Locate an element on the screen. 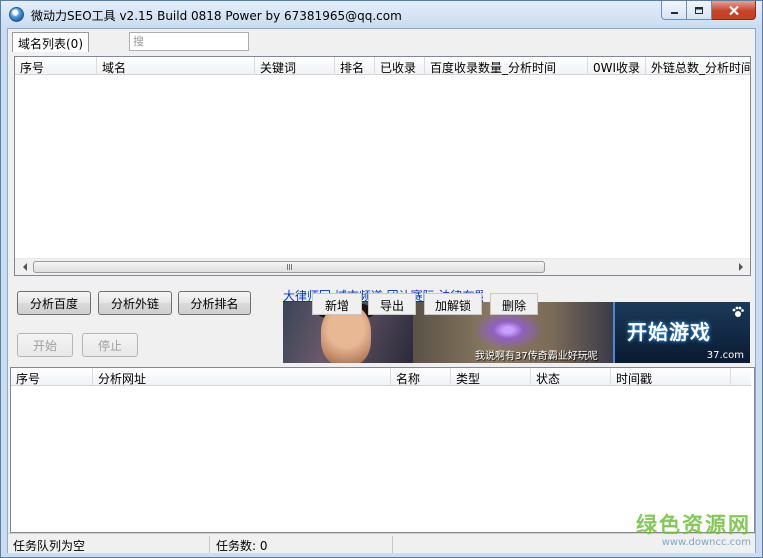 The height and width of the screenshot is (558, 763). col-header-task-index: 序号 is located at coordinates (52, 377).